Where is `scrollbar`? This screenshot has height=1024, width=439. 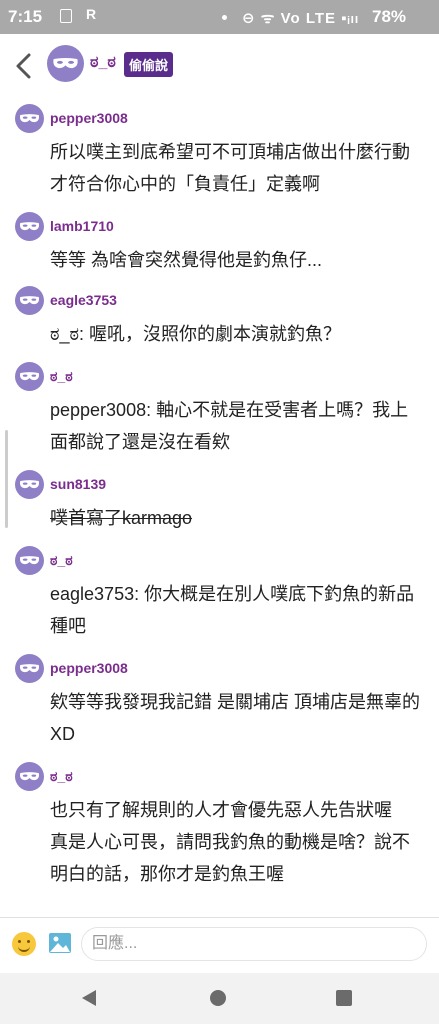
scrollbar is located at coordinates (6, 479).